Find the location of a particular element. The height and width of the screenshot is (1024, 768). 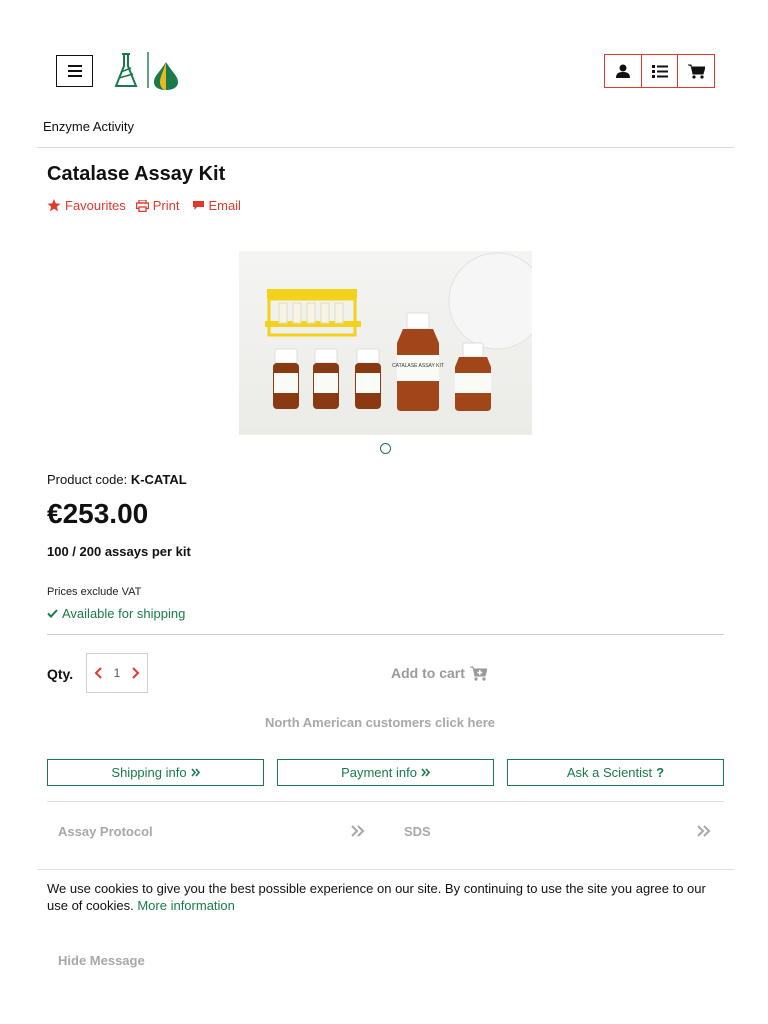

add-to-cart-label: Add to cart is located at coordinates (428, 673).